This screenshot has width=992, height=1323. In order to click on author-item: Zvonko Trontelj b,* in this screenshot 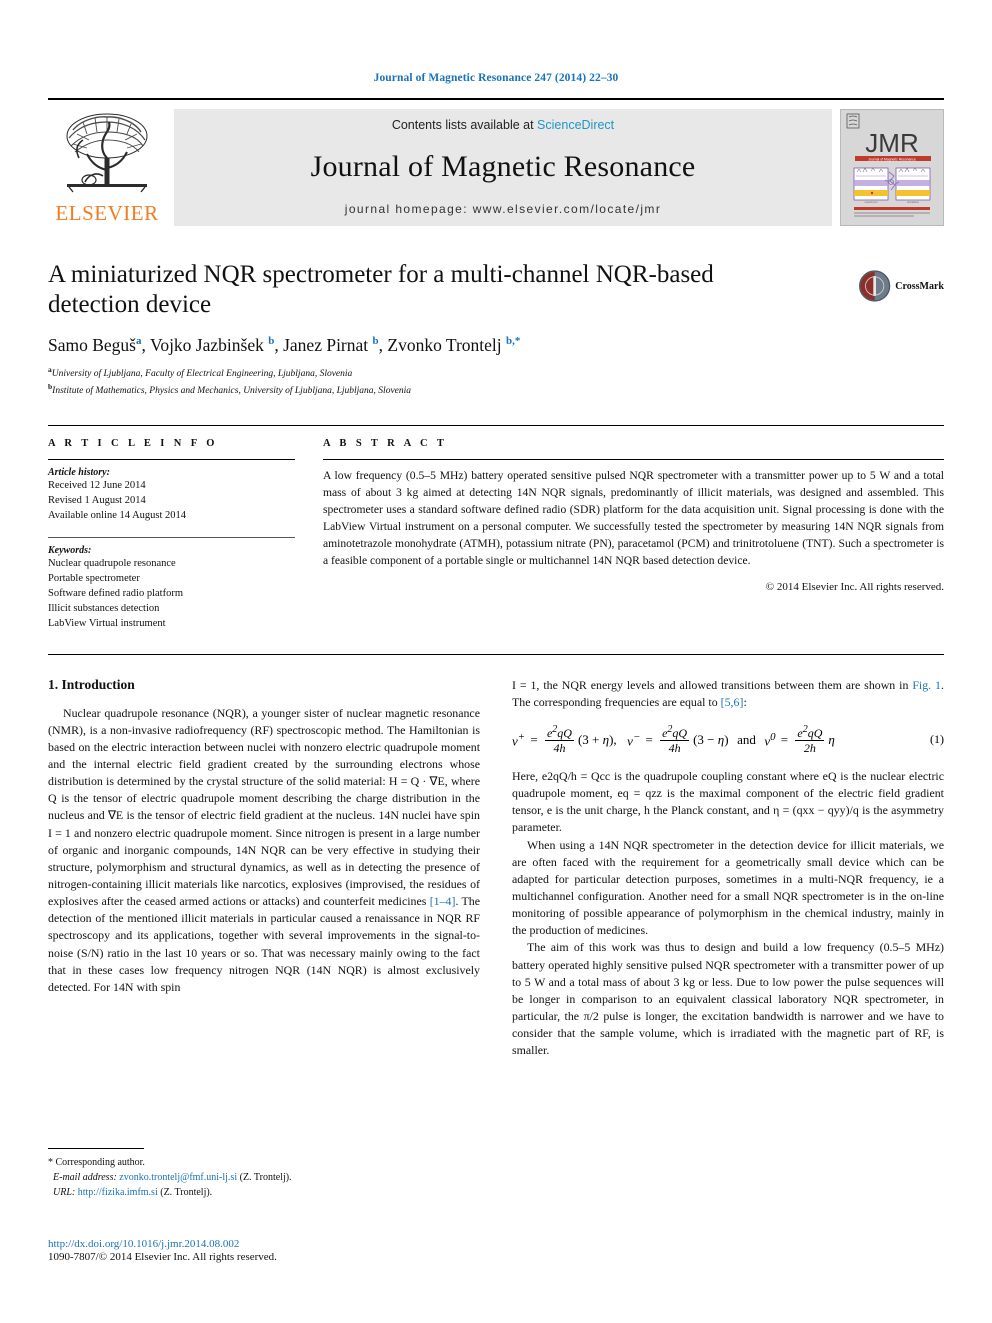, I will do `click(453, 345)`.